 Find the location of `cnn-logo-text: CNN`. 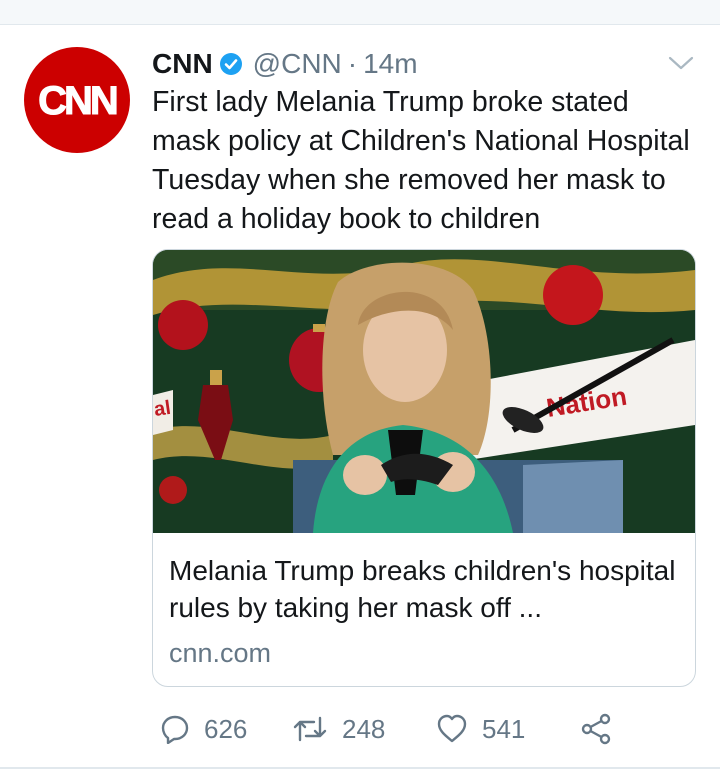

cnn-logo-text: CNN is located at coordinates (77, 101).